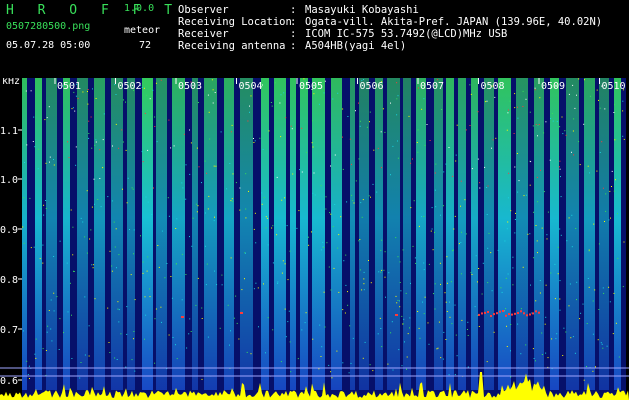 This screenshot has height=400, width=629. Describe the element at coordinates (190, 86) in the screenshot. I see `time-label: 0503` at that location.